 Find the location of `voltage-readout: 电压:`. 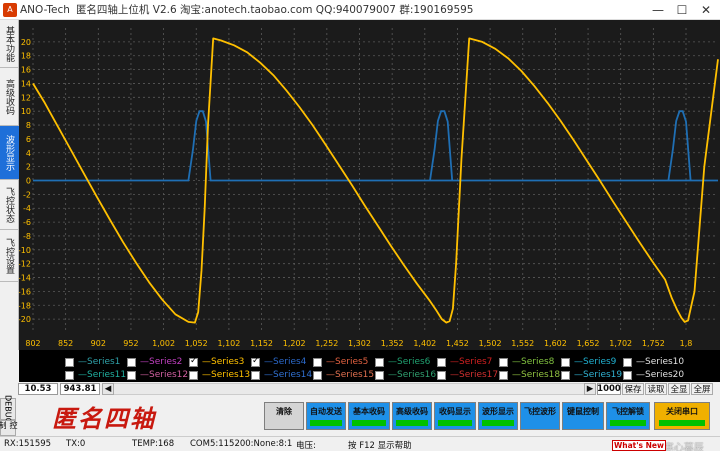

voltage-readout: 电压: is located at coordinates (306, 446).